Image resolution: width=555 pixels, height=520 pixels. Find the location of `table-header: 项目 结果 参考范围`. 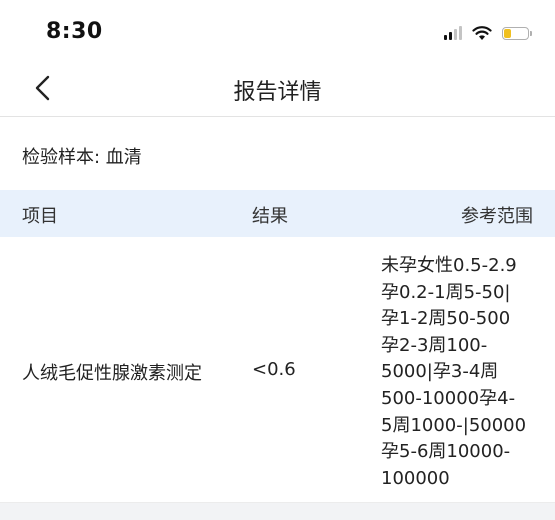

table-header: 项目 结果 参考范围 is located at coordinates (277, 213).